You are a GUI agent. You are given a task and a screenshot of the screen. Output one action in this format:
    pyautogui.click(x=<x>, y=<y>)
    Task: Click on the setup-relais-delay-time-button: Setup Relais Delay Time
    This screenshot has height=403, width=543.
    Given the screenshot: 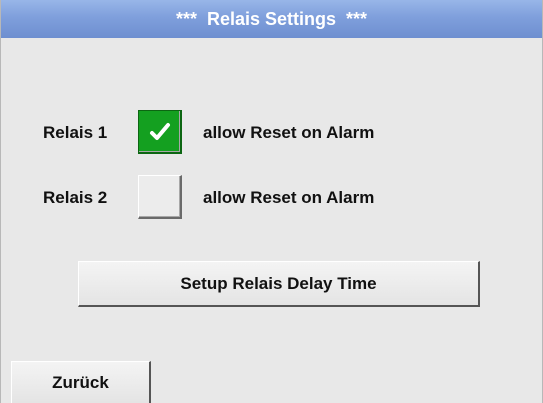 What is the action you would take?
    pyautogui.click(x=279, y=284)
    